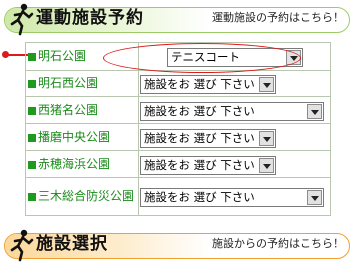  I want to click on facility-select-miki-sogo-bousai: 施設をお 選び 下さい, so click(232, 197).